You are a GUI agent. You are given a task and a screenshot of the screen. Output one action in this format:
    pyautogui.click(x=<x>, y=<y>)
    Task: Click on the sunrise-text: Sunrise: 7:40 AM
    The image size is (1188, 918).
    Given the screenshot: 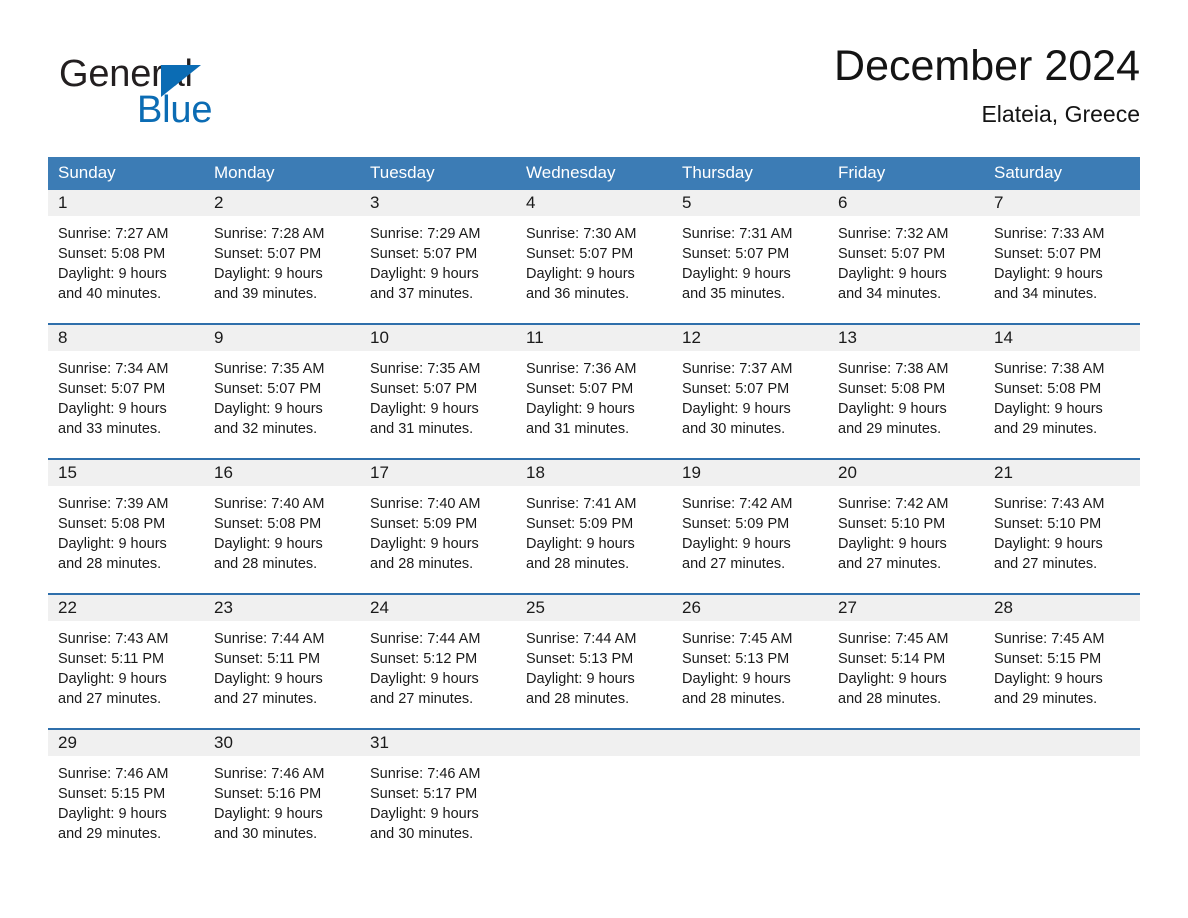 What is the action you would take?
    pyautogui.click(x=425, y=504)
    